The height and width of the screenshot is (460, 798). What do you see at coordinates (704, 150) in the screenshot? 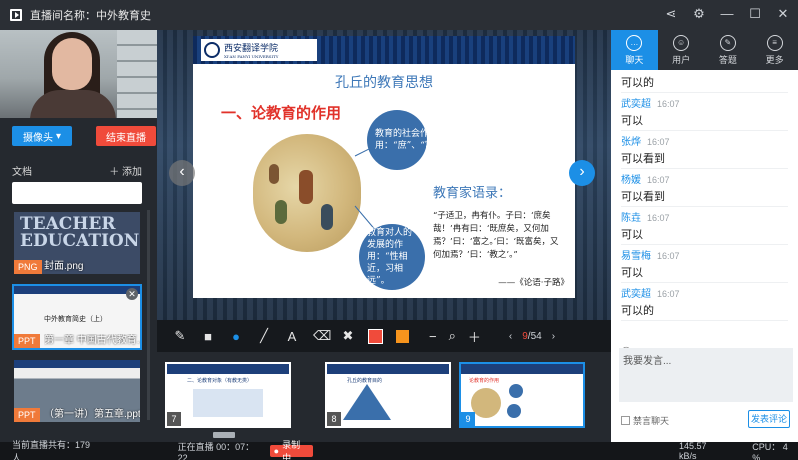
I see `chat-message: 张烨 16:07 可以看到` at bounding box center [704, 150].